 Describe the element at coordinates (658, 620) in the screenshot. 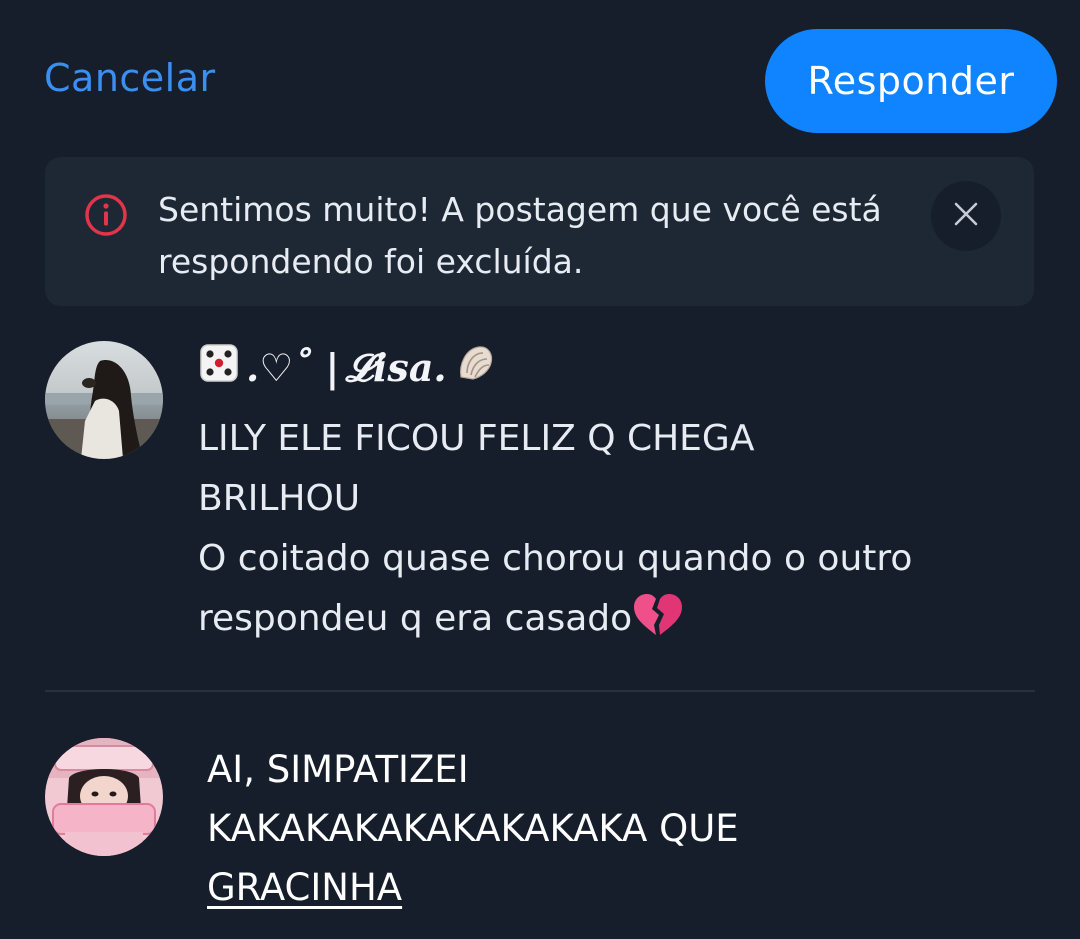

I see `broken-heart-icon` at that location.